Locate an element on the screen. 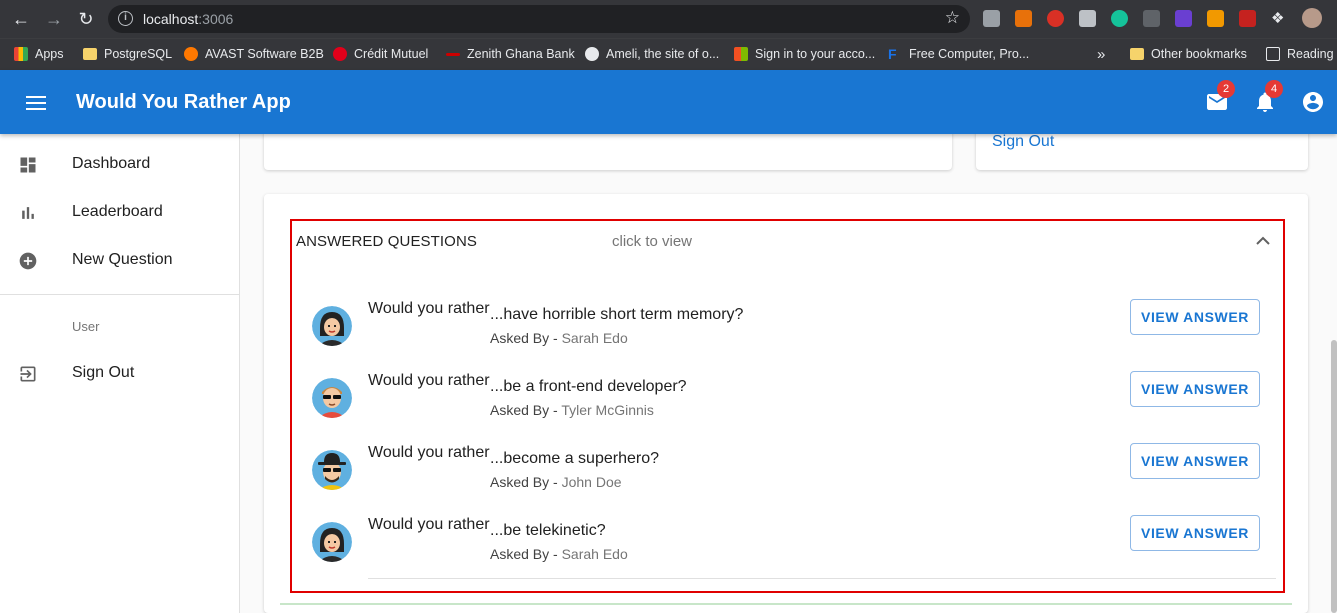 The width and height of the screenshot is (1337, 613). bookmarks-overflow: » is located at coordinates (1101, 54).